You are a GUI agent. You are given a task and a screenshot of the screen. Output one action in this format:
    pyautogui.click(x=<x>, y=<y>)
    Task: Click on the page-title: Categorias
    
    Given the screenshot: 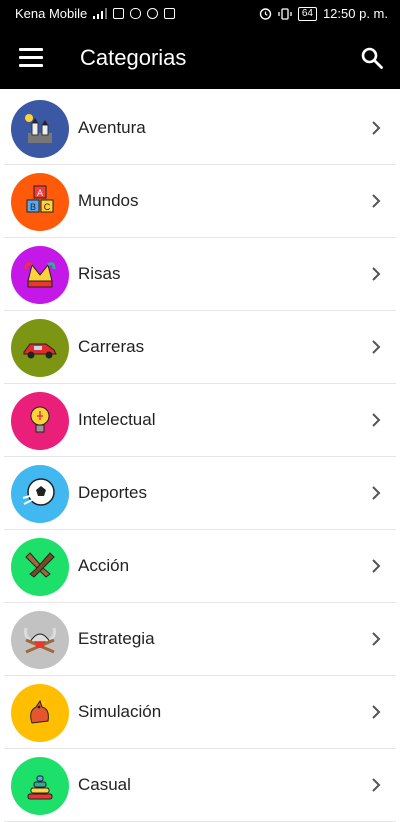 What is the action you would take?
    pyautogui.click(x=133, y=57)
    